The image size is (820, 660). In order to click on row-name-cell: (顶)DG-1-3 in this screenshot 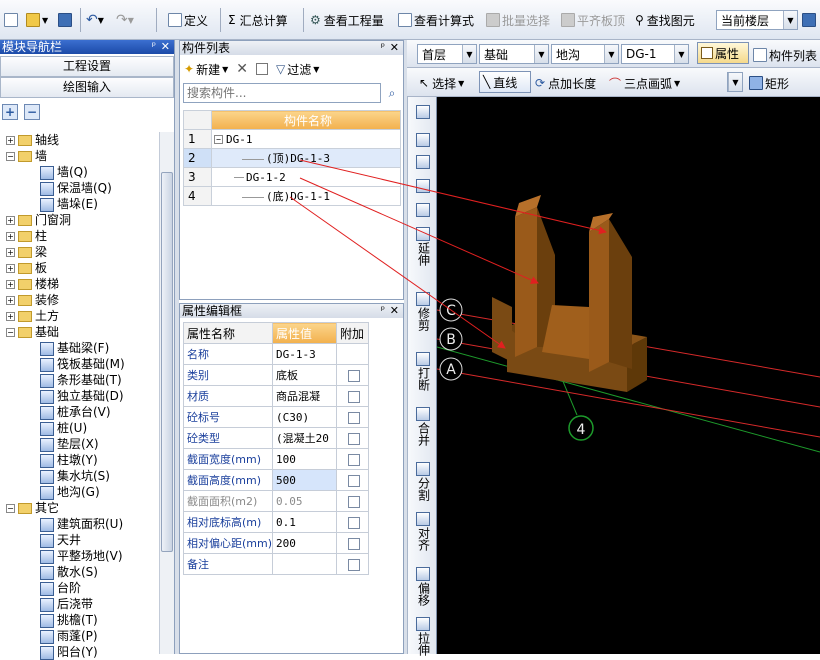, I will do `click(306, 158)`.